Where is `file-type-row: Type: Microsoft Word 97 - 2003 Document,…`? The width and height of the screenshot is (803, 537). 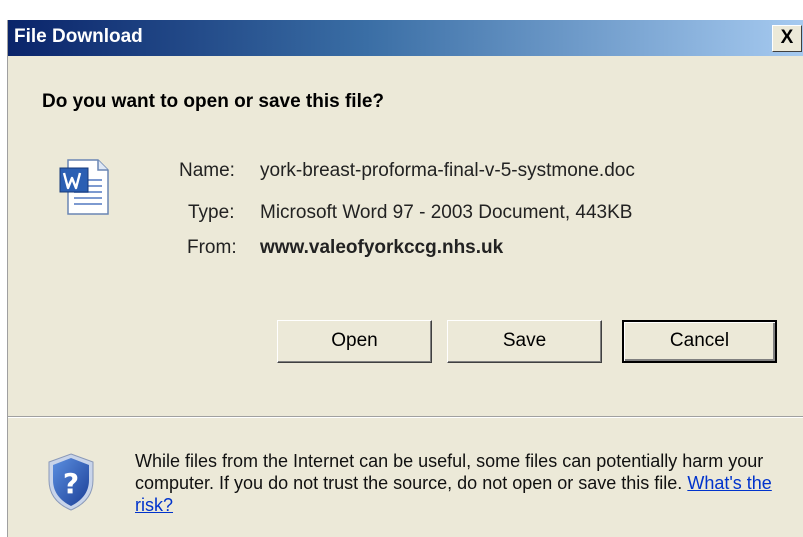
file-type-row: Type: Microsoft Word 97 - 2003 Document,… is located at coordinates (405, 214).